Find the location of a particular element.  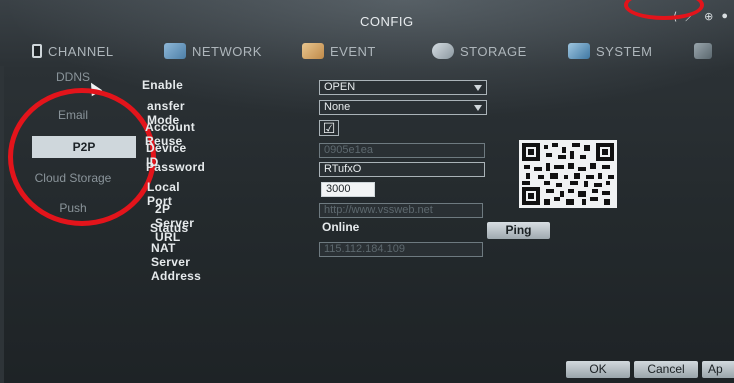

tab-label: STORAGE is located at coordinates (493, 51).